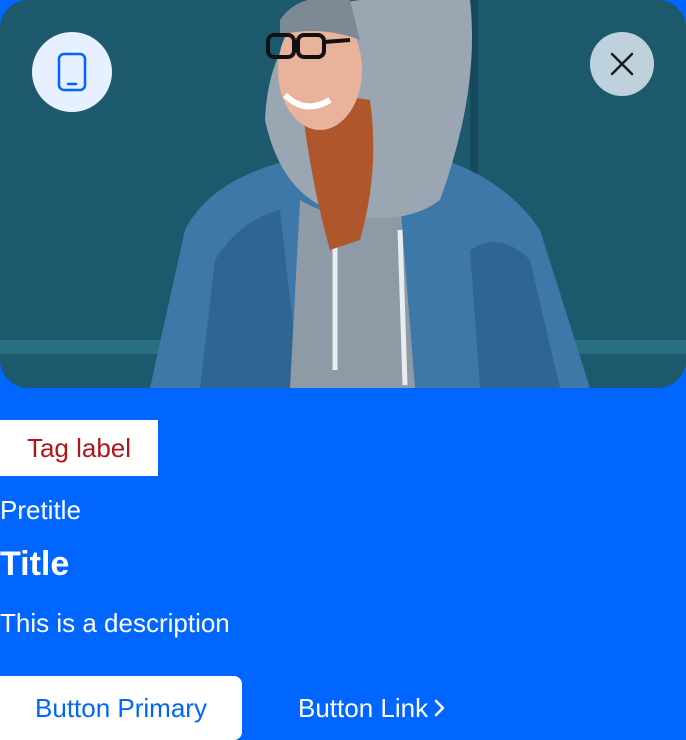 This screenshot has width=686, height=740. What do you see at coordinates (363, 708) in the screenshot?
I see `link-button-label: Button Link` at bounding box center [363, 708].